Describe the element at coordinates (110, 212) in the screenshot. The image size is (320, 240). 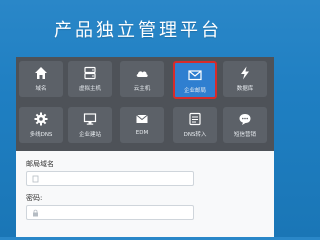
I see `password-input` at that location.